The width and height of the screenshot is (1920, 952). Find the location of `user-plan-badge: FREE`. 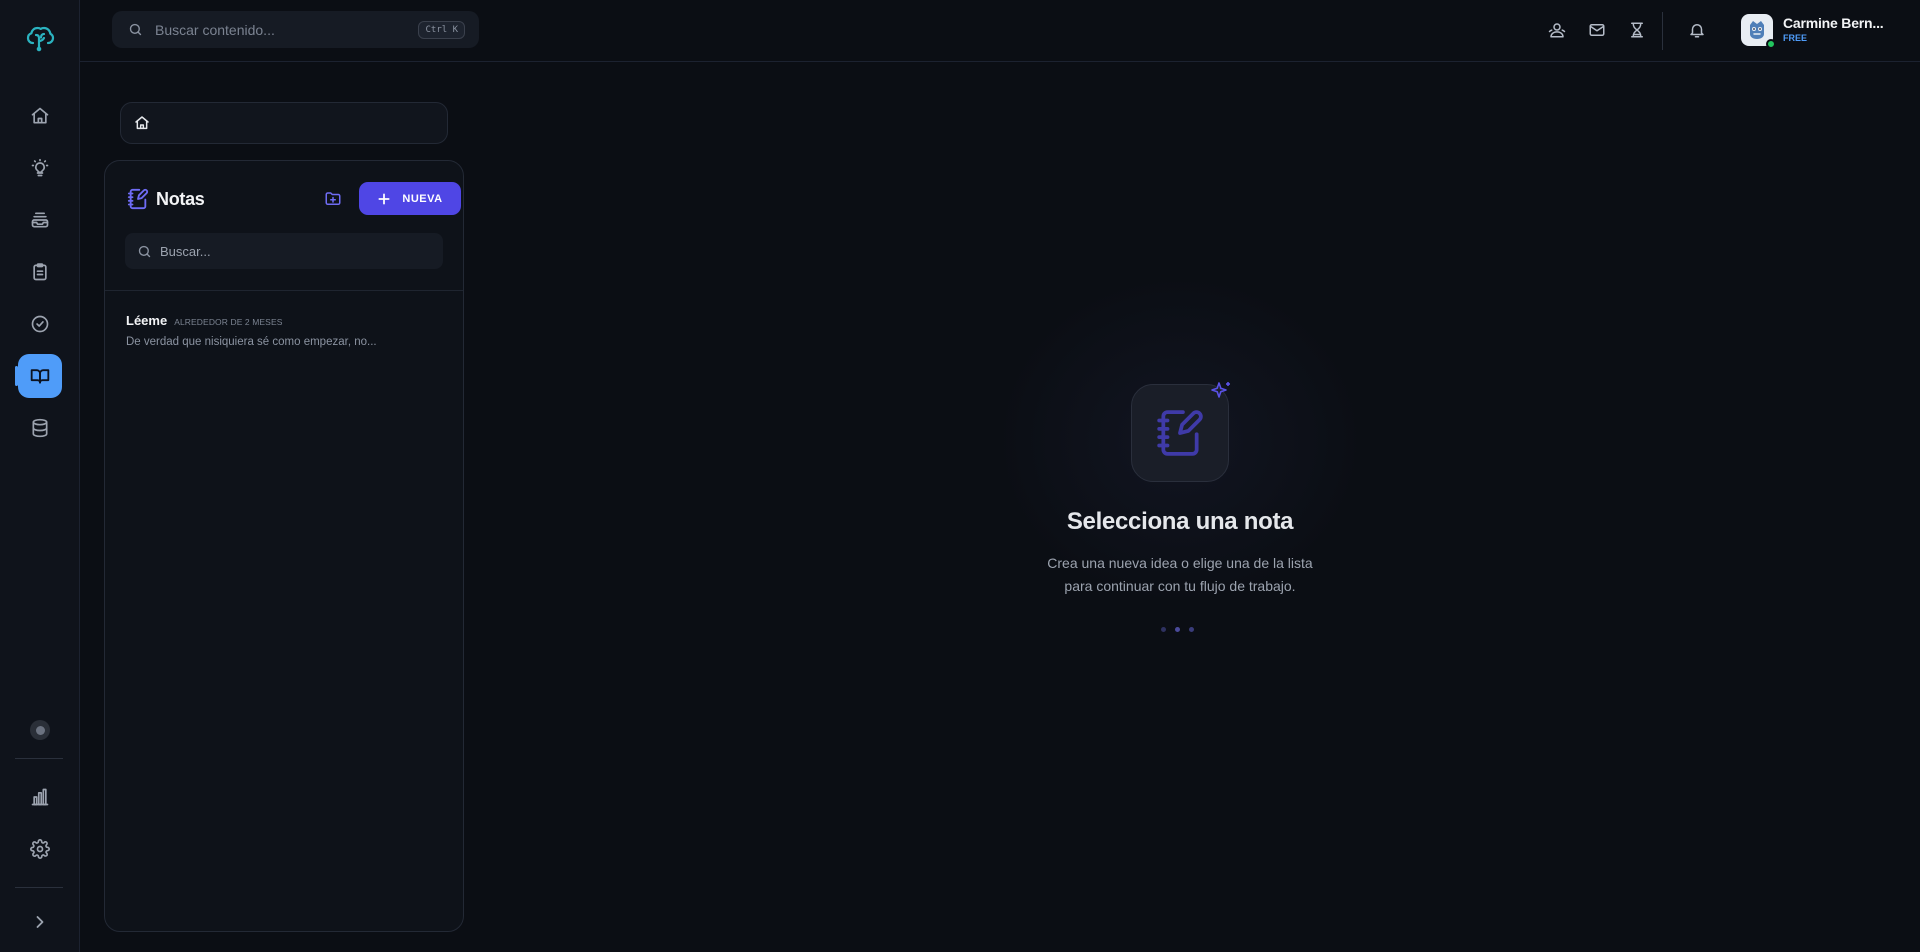

user-plan-badge: FREE is located at coordinates (1795, 37).